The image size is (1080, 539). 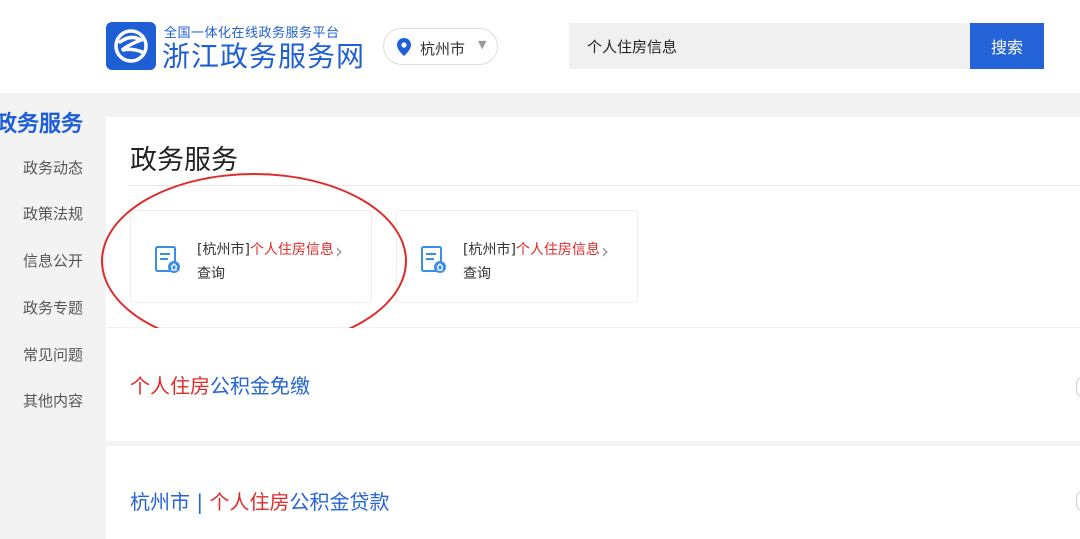 What do you see at coordinates (41, 122) in the screenshot?
I see `sidebar-title: 政务服务` at bounding box center [41, 122].